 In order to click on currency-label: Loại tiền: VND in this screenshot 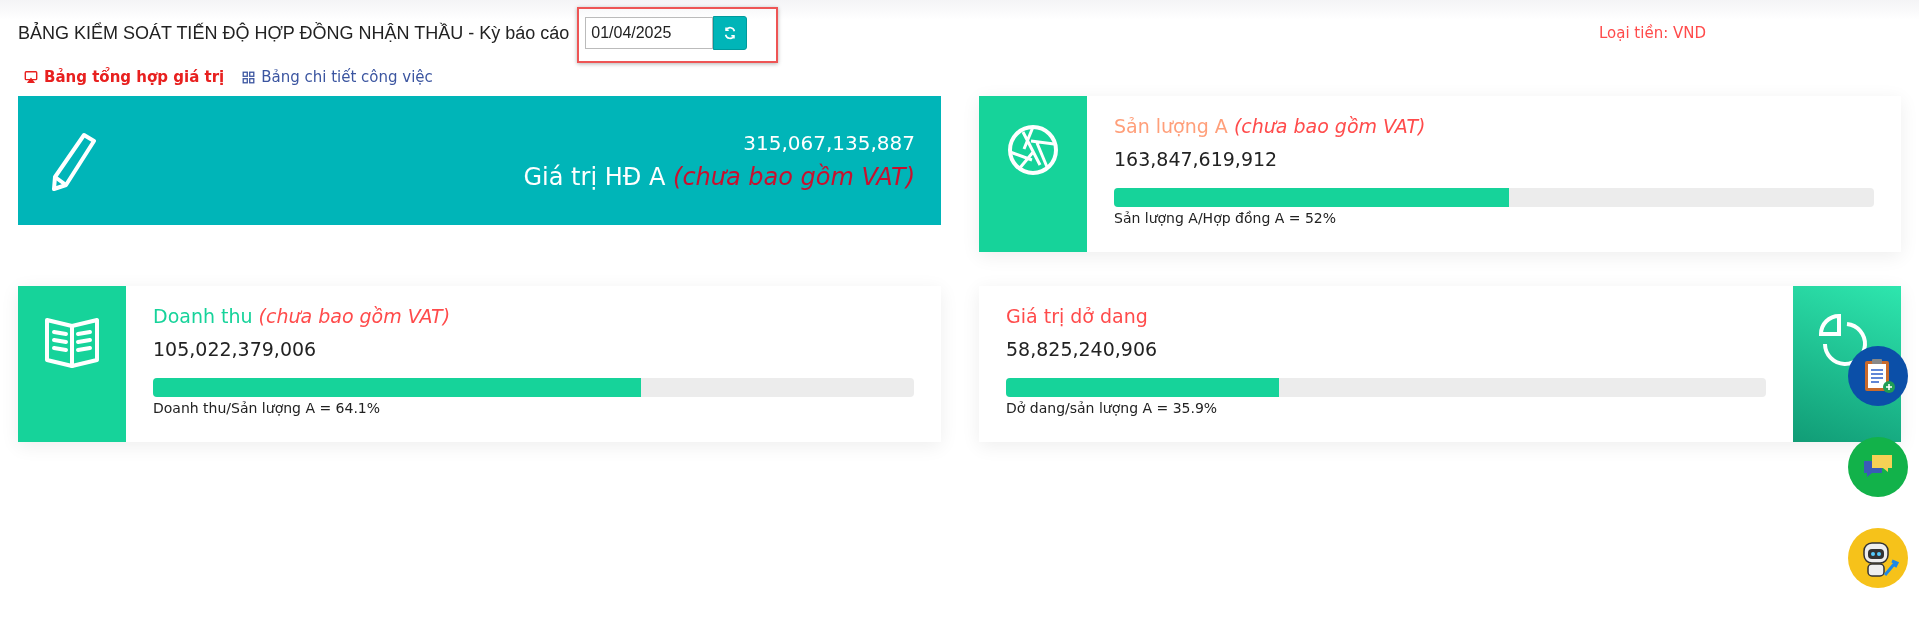, I will do `click(1652, 33)`.